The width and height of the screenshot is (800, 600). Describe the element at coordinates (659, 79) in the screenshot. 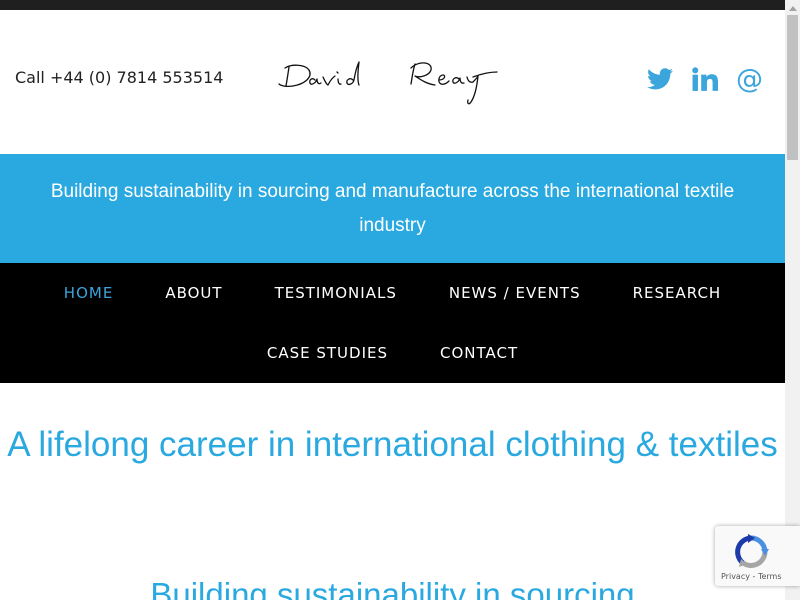

I see `twitter-icon` at that location.